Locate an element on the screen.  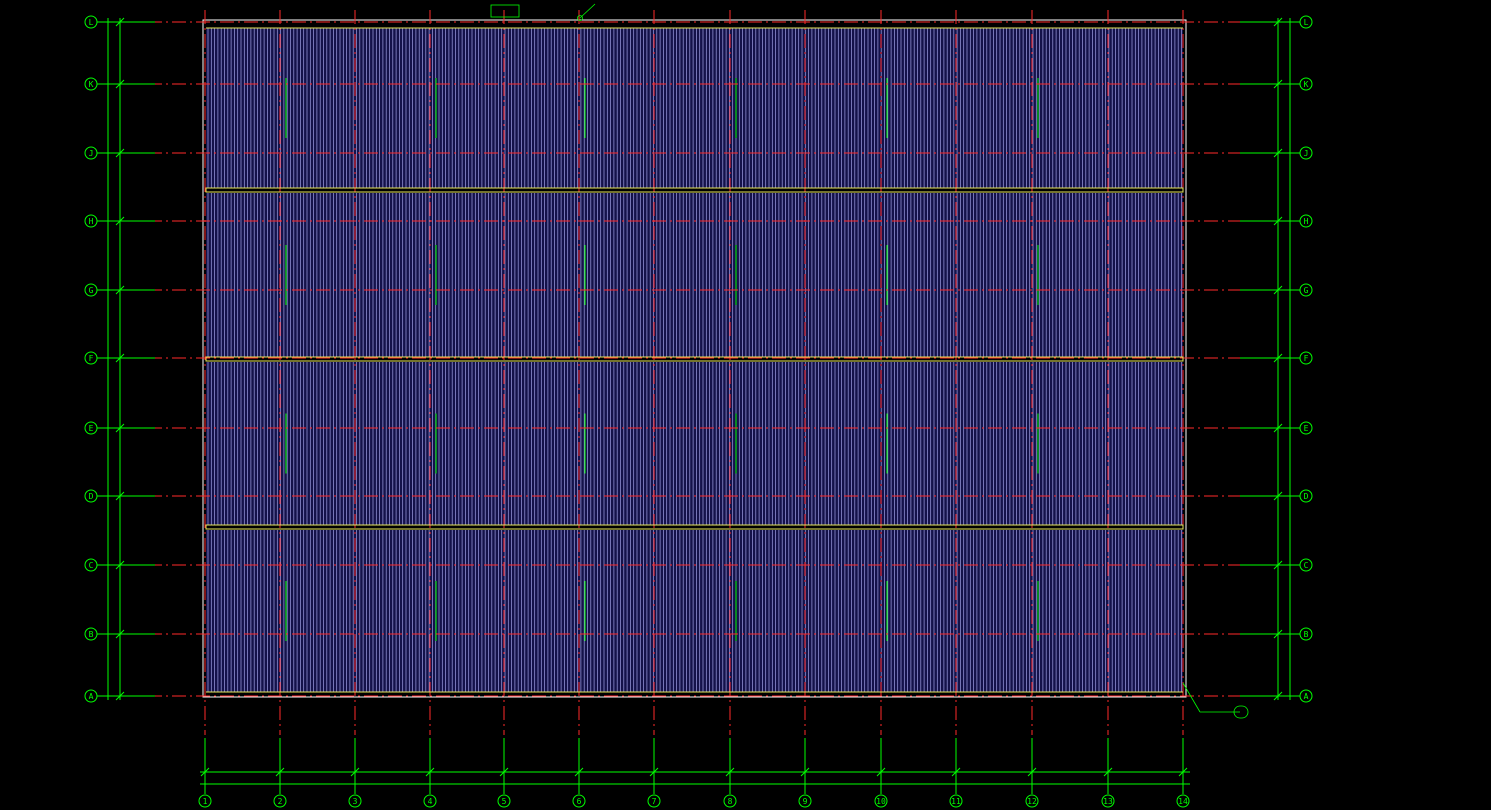
row-bubble-right-G: G is located at coordinates (1306, 290).